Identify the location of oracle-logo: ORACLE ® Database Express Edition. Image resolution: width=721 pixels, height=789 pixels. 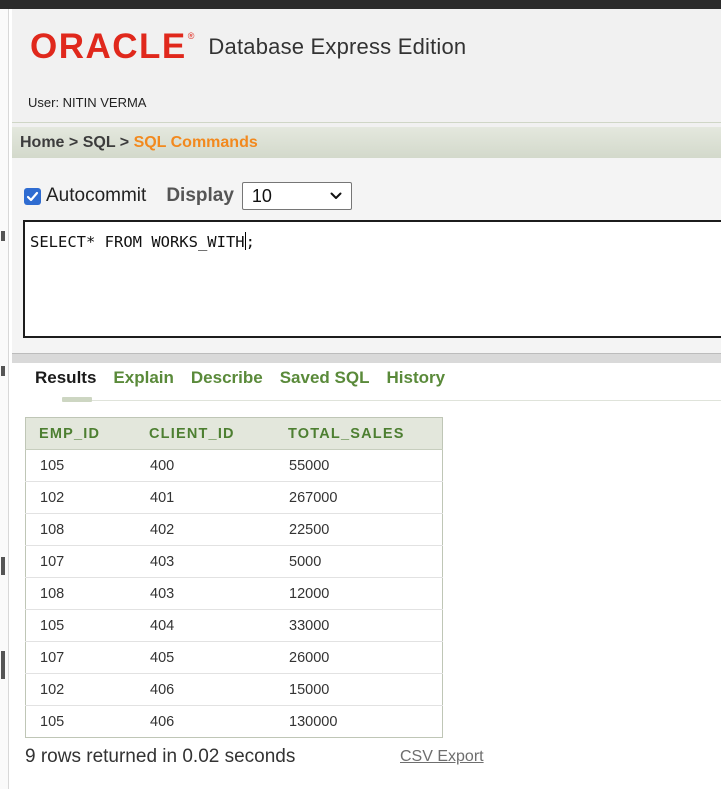
(248, 47).